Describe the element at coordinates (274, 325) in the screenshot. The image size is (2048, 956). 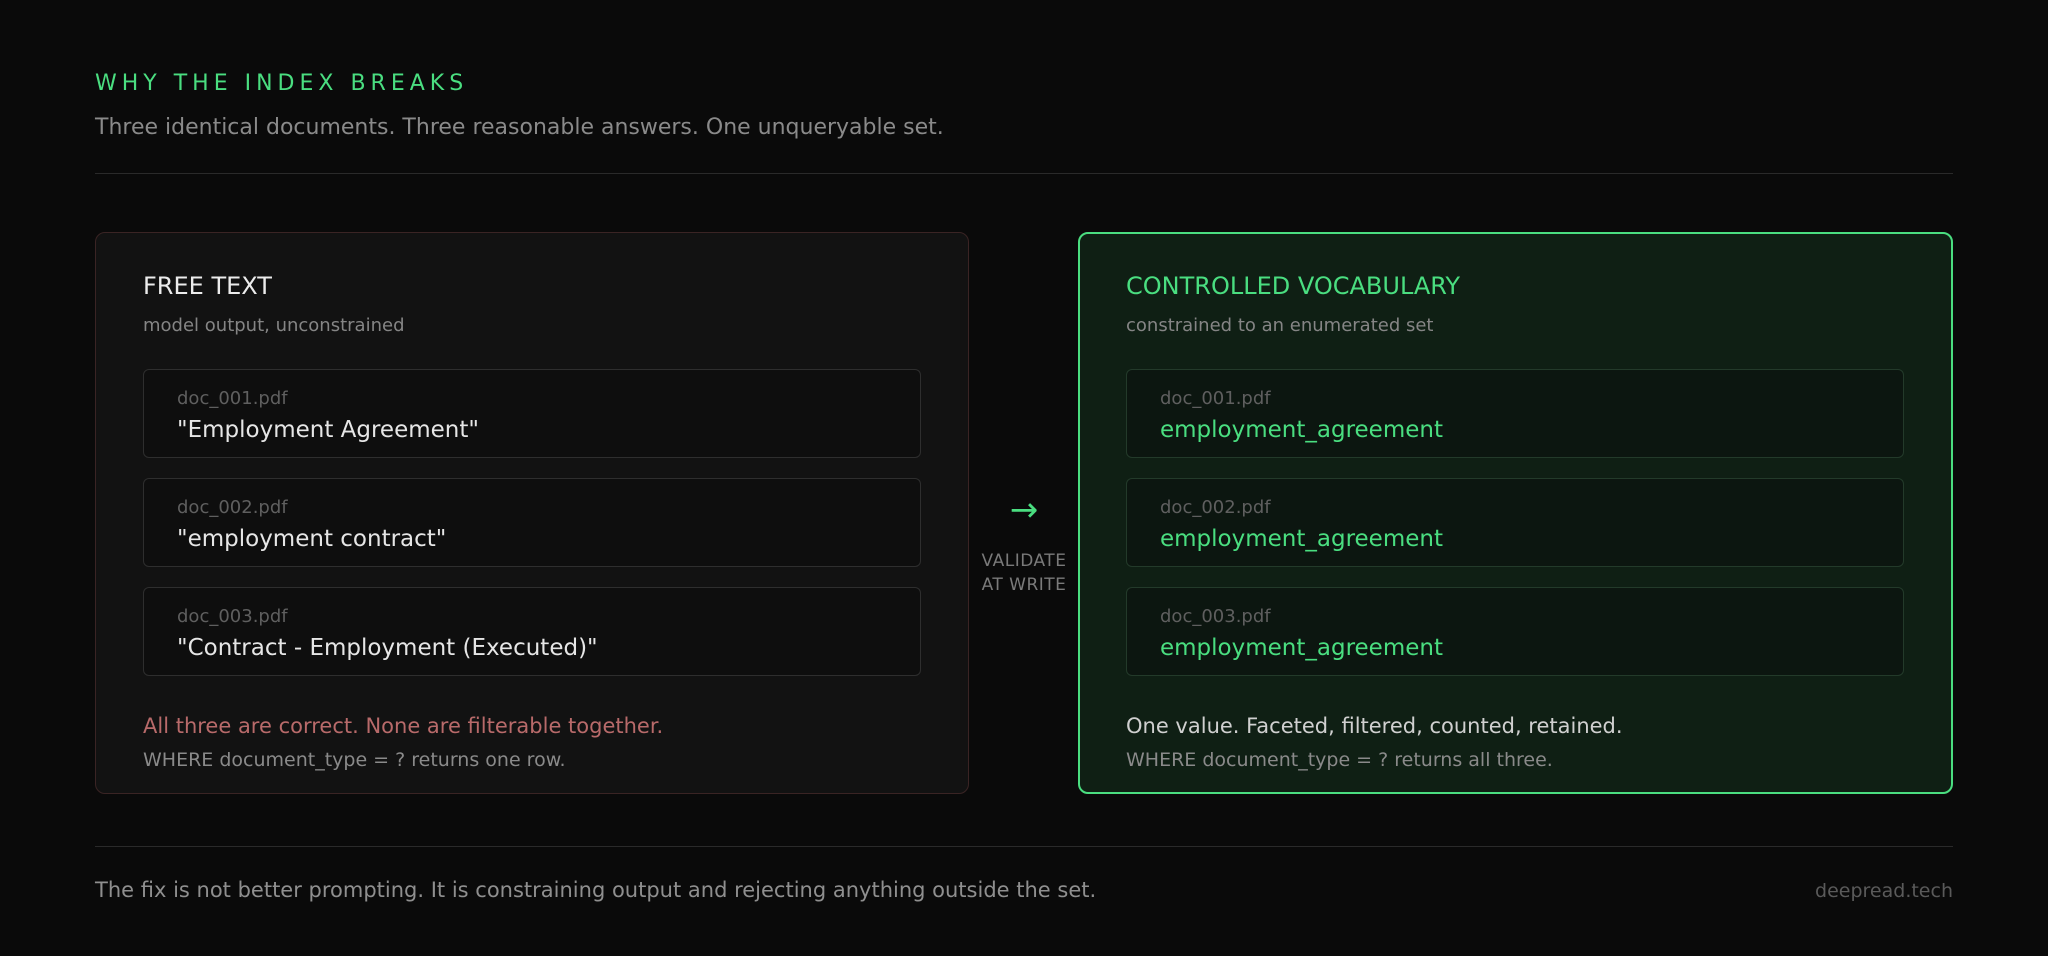
I see `free-text-subtitle: model output, unconstrained` at that location.